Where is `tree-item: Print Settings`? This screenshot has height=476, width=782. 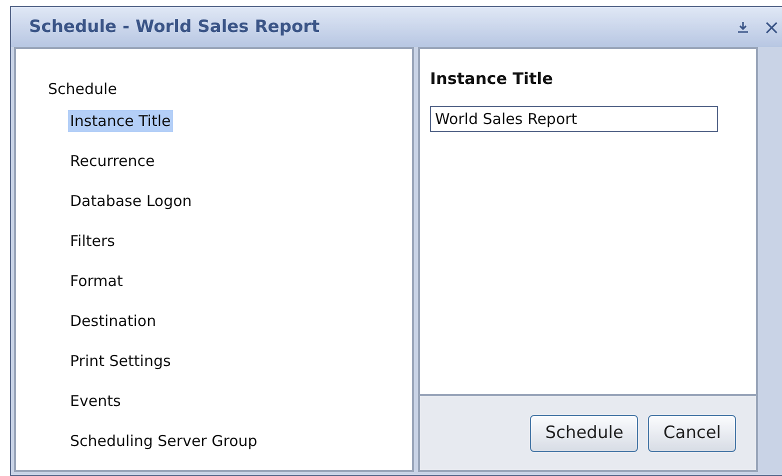
tree-item: Print Settings is located at coordinates (120, 361).